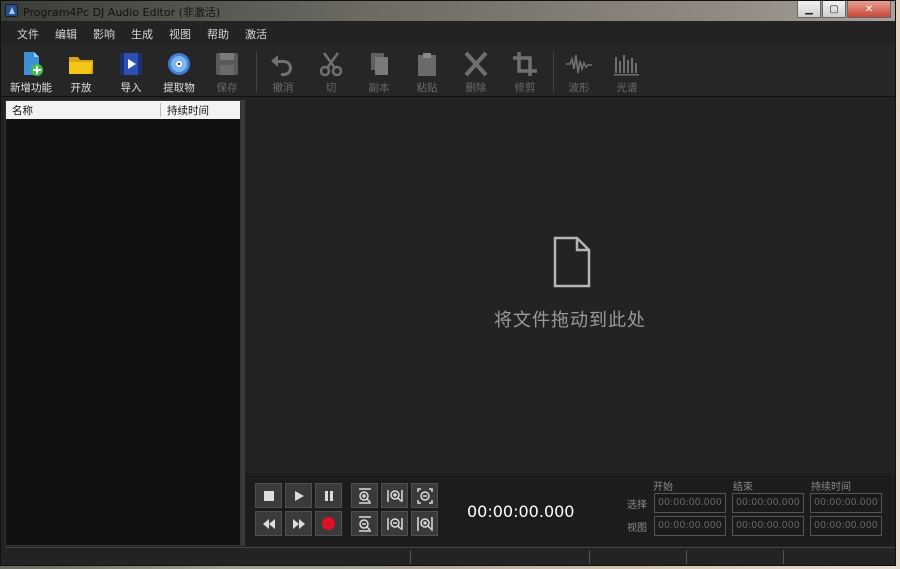 The image size is (900, 569). What do you see at coordinates (476, 88) in the screenshot?
I see `delete-label: 删除` at bounding box center [476, 88].